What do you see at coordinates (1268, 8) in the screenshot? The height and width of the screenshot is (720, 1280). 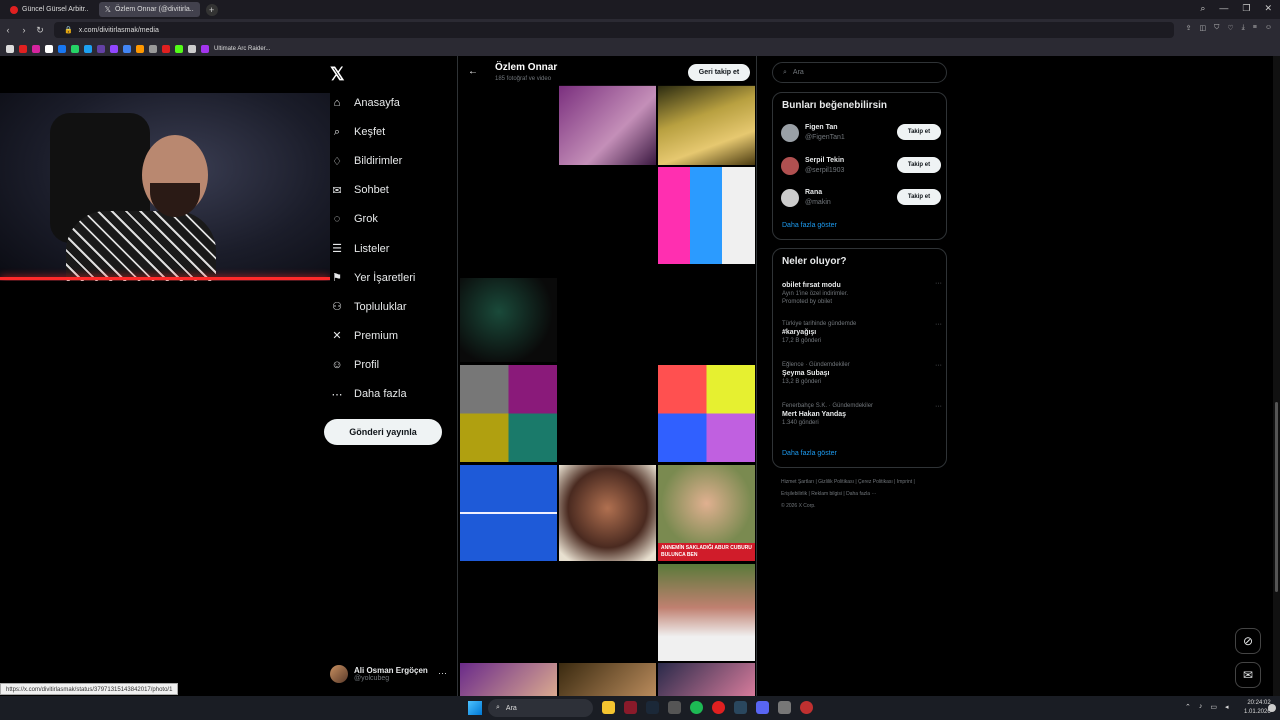 I see `close-icon: ✕` at bounding box center [1268, 8].